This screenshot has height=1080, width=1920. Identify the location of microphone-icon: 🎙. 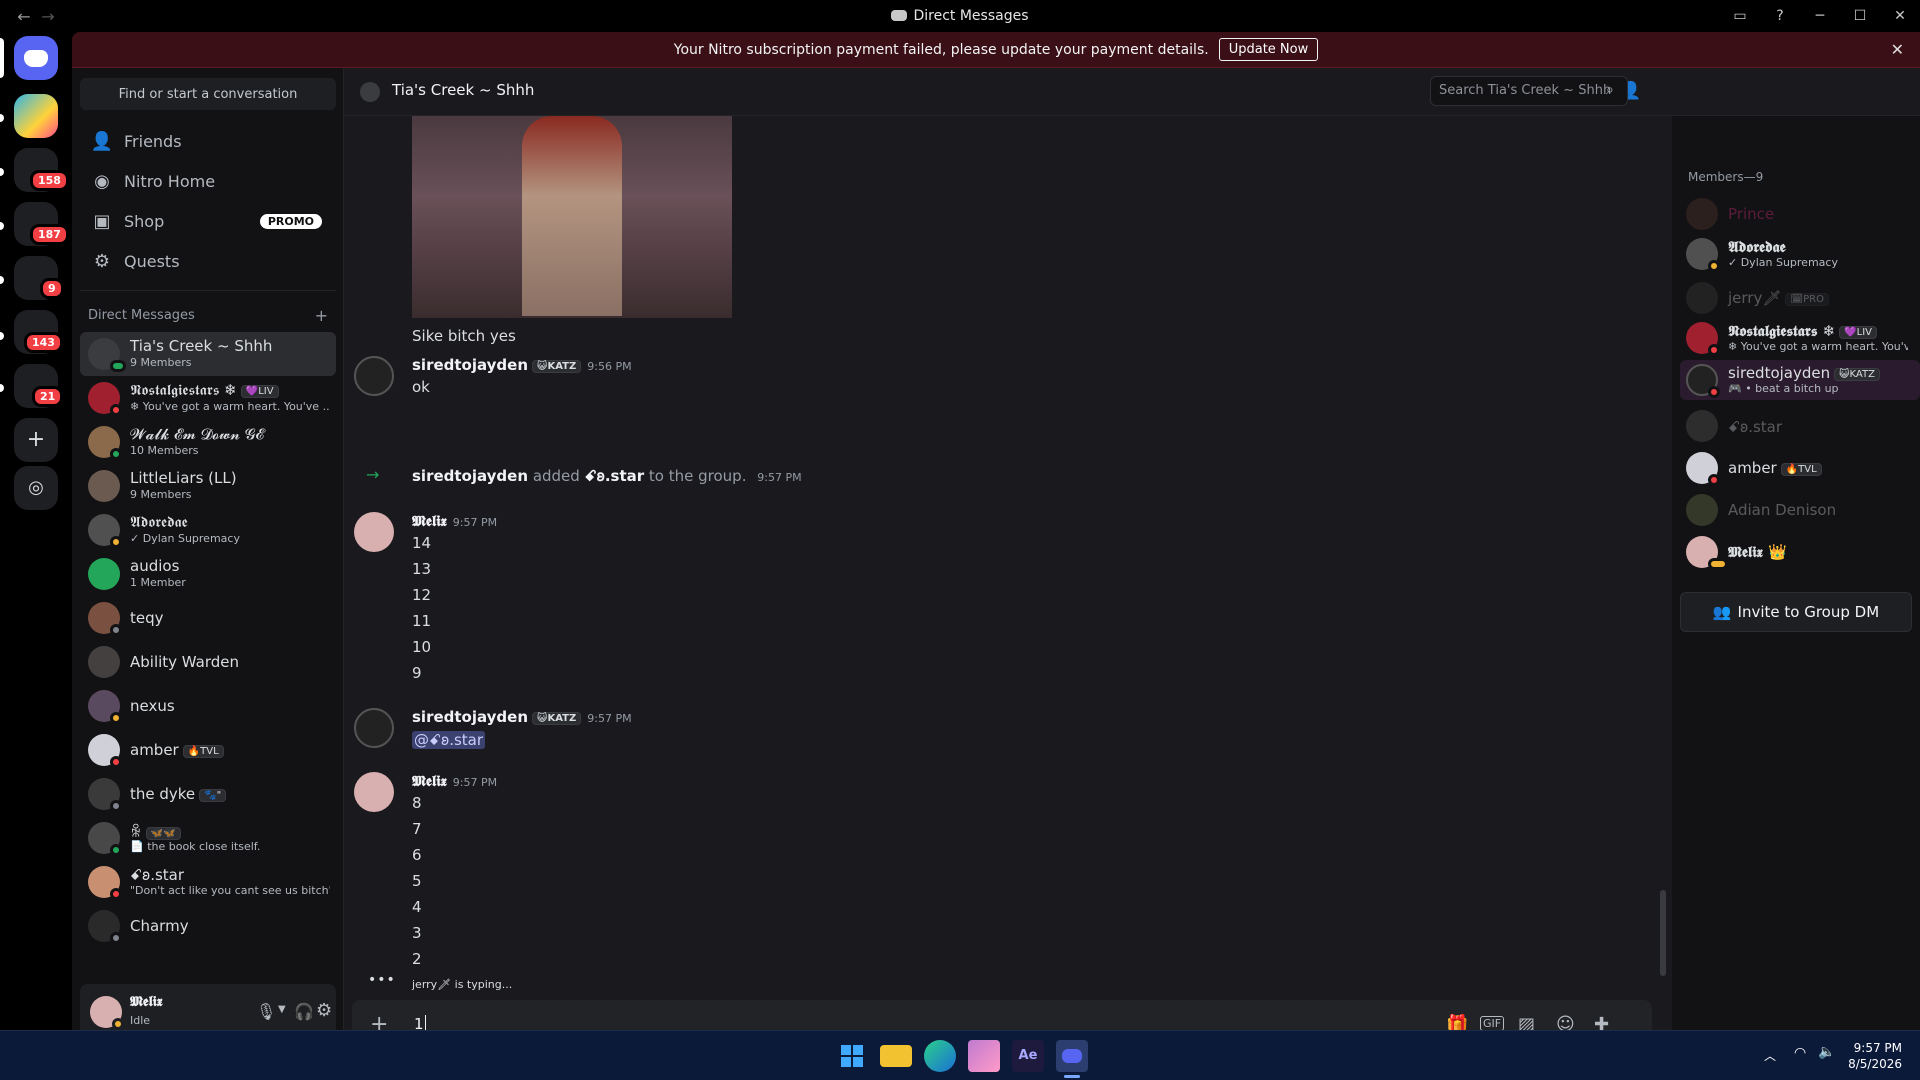
(266, 1011).